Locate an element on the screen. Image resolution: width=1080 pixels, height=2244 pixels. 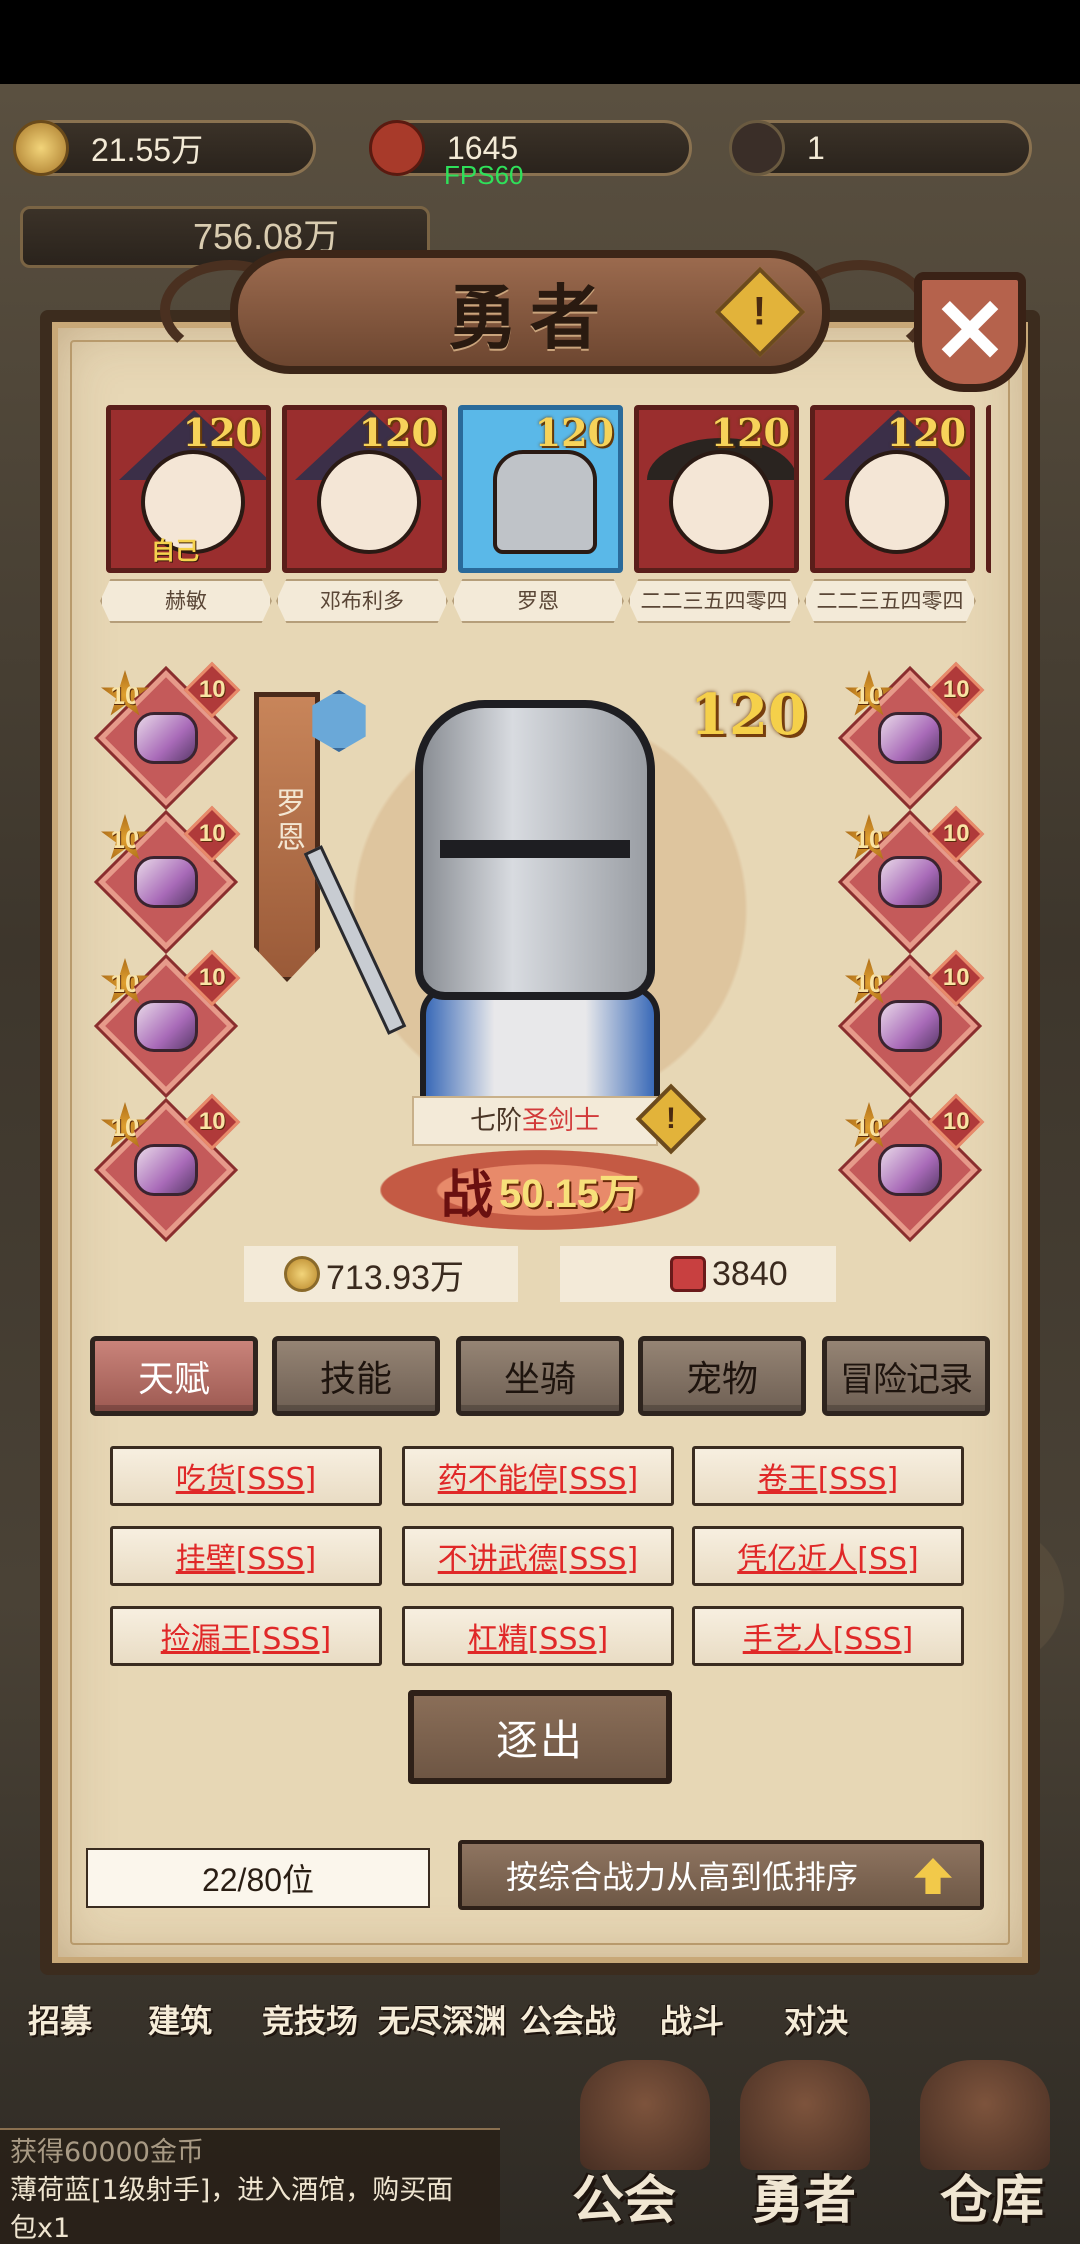
gold-value: 21.55万 is located at coordinates (147, 150).